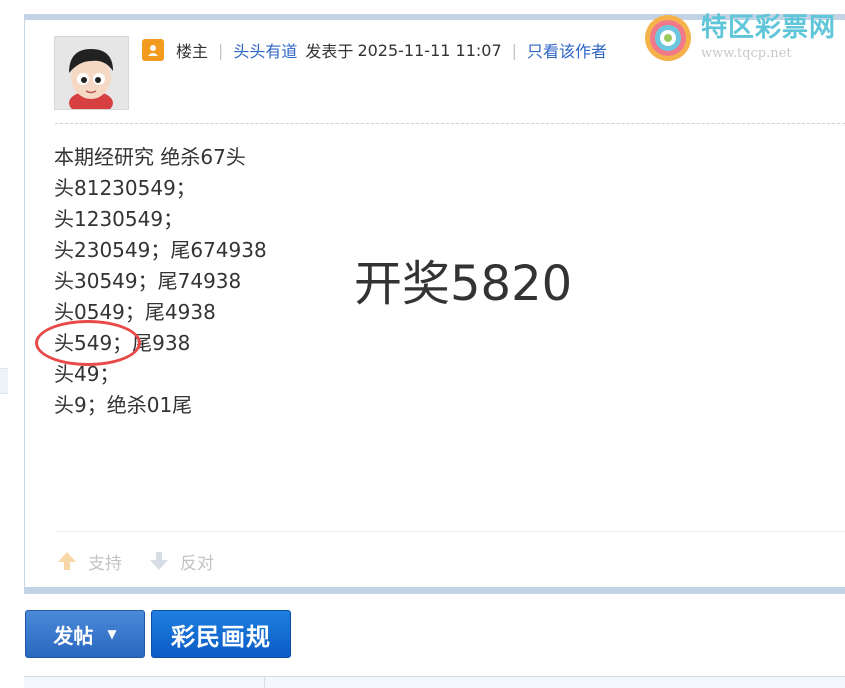  Describe the element at coordinates (73, 635) in the screenshot. I see `new-post-label: 发帖` at that location.